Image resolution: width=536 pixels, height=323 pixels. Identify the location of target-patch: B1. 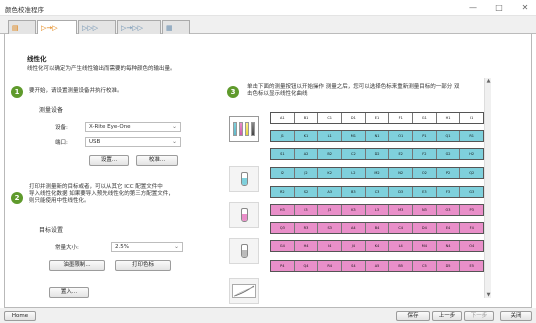
(307, 118).